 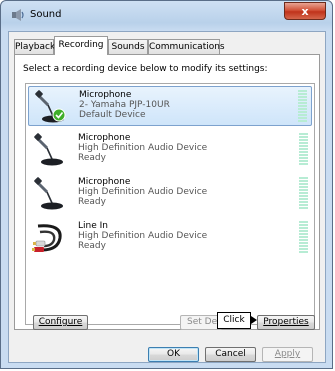 What do you see at coordinates (128, 46) in the screenshot?
I see `tab-sounds: Sounds` at bounding box center [128, 46].